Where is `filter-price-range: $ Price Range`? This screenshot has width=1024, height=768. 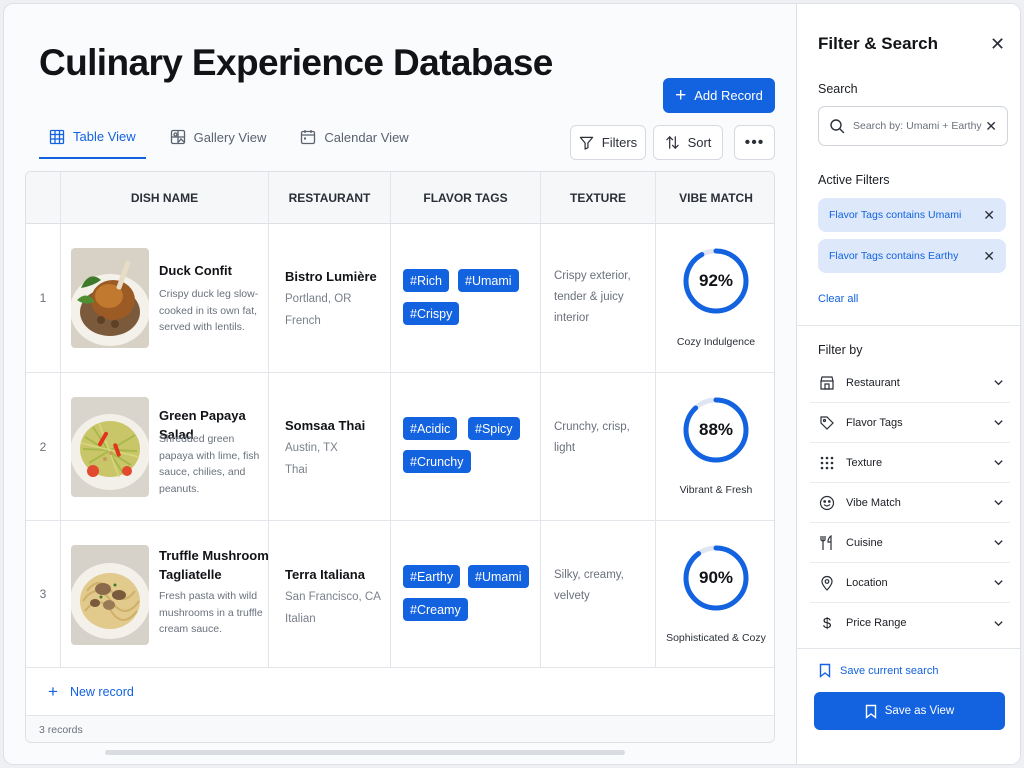 filter-price-range: $ Price Range is located at coordinates (910, 623).